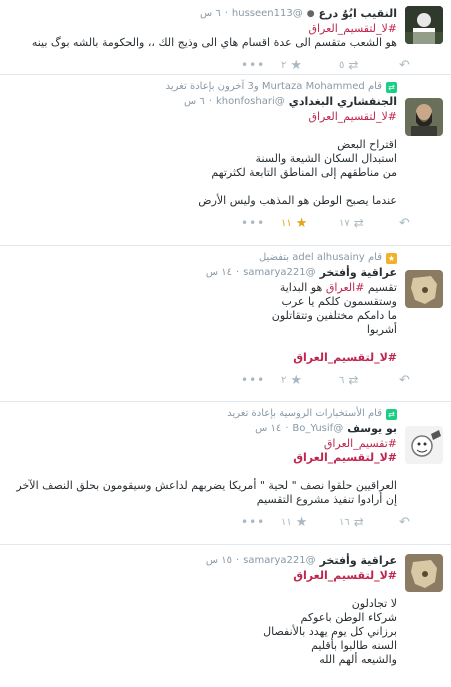  I want to click on tweet-header: عراقية وأفتخر @samarya221 · ١٤ س, so click(206, 273).